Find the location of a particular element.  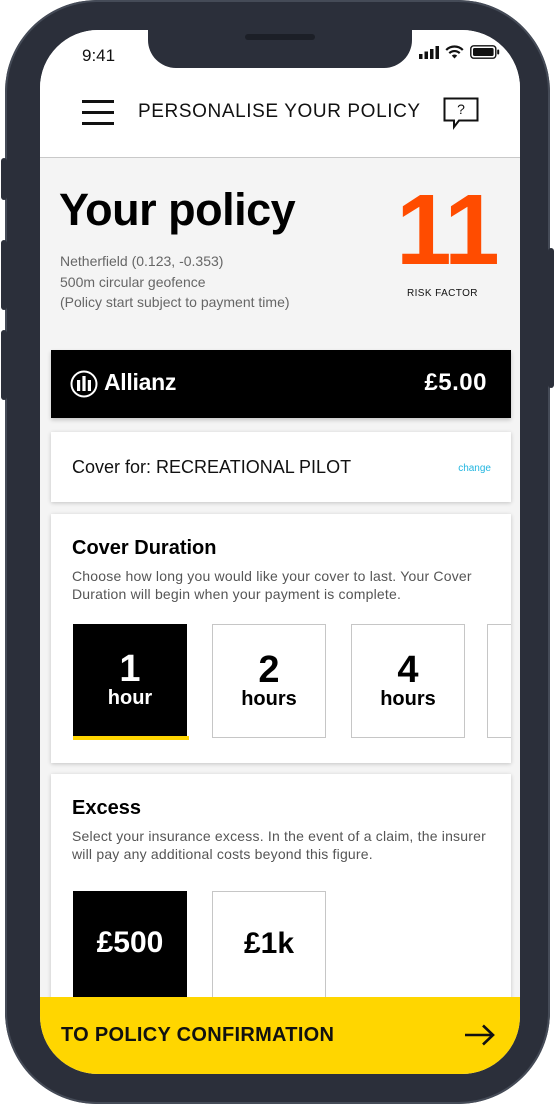

menu-icon is located at coordinates (98, 113).